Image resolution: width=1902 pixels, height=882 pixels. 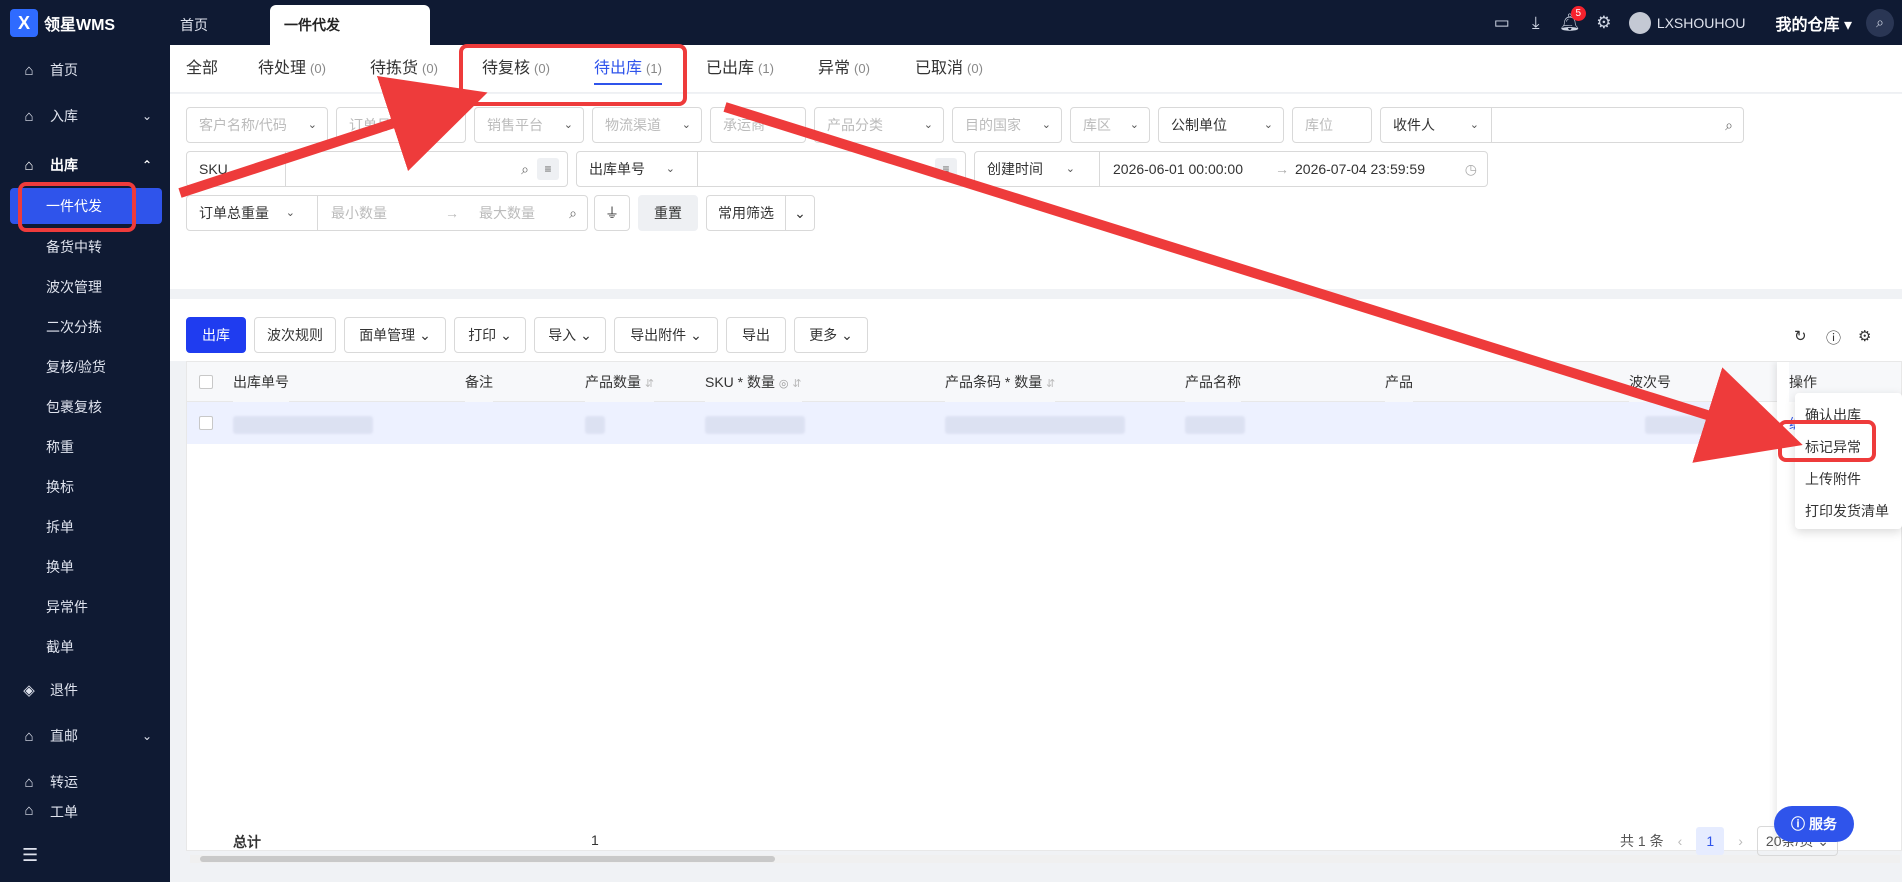 I want to click on weight-filter: 订单总重量 ⌄ 最小数量 → 最大数量 ⌕, so click(x=387, y=213).